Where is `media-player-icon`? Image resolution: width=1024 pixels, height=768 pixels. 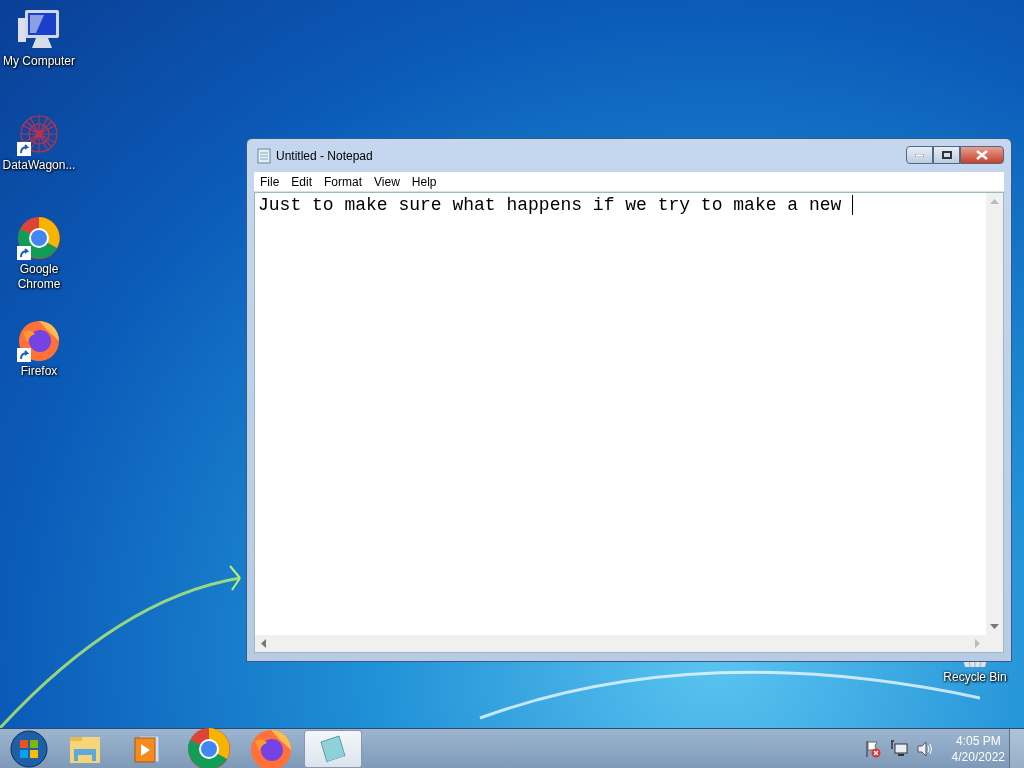 media-player-icon is located at coordinates (147, 748).